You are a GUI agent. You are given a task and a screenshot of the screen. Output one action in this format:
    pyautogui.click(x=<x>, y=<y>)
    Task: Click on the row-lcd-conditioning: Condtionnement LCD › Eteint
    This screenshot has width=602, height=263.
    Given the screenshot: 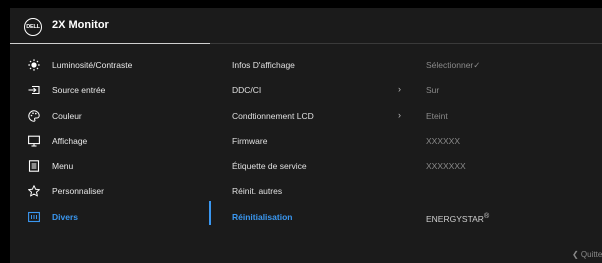 What is the action you would take?
    pyautogui.click(x=406, y=115)
    